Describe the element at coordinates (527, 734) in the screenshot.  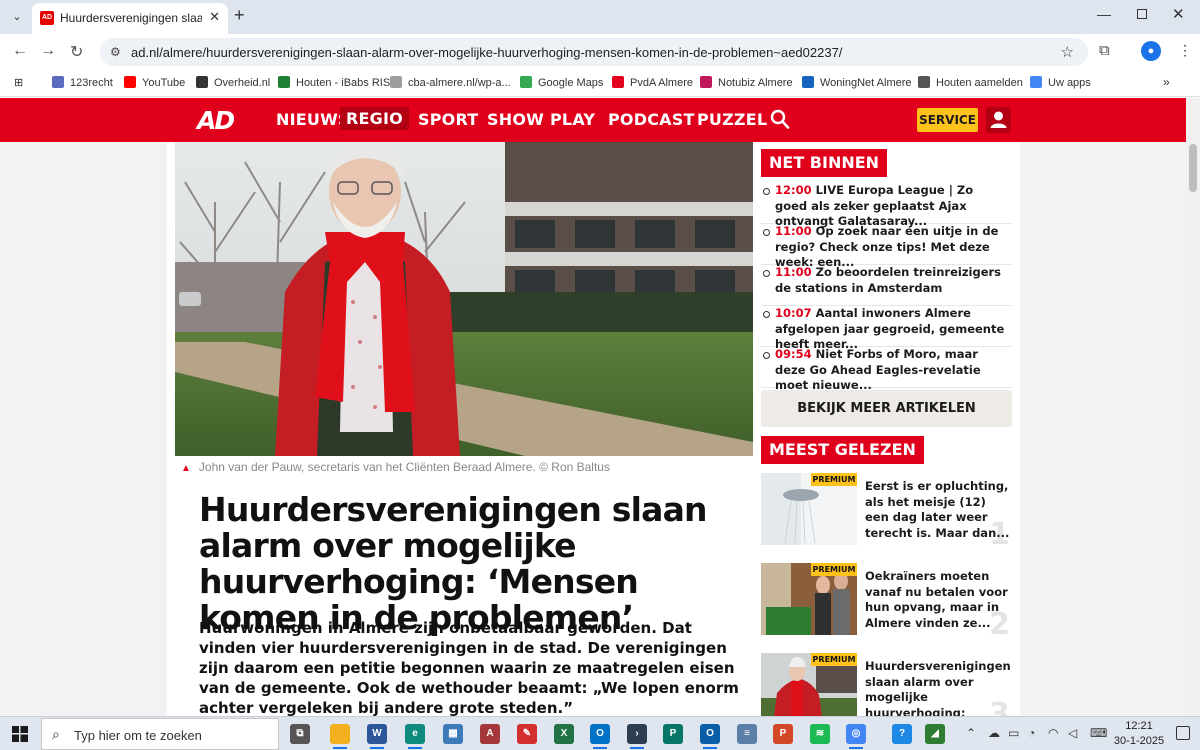
I see `acrobat-icon: ✎` at that location.